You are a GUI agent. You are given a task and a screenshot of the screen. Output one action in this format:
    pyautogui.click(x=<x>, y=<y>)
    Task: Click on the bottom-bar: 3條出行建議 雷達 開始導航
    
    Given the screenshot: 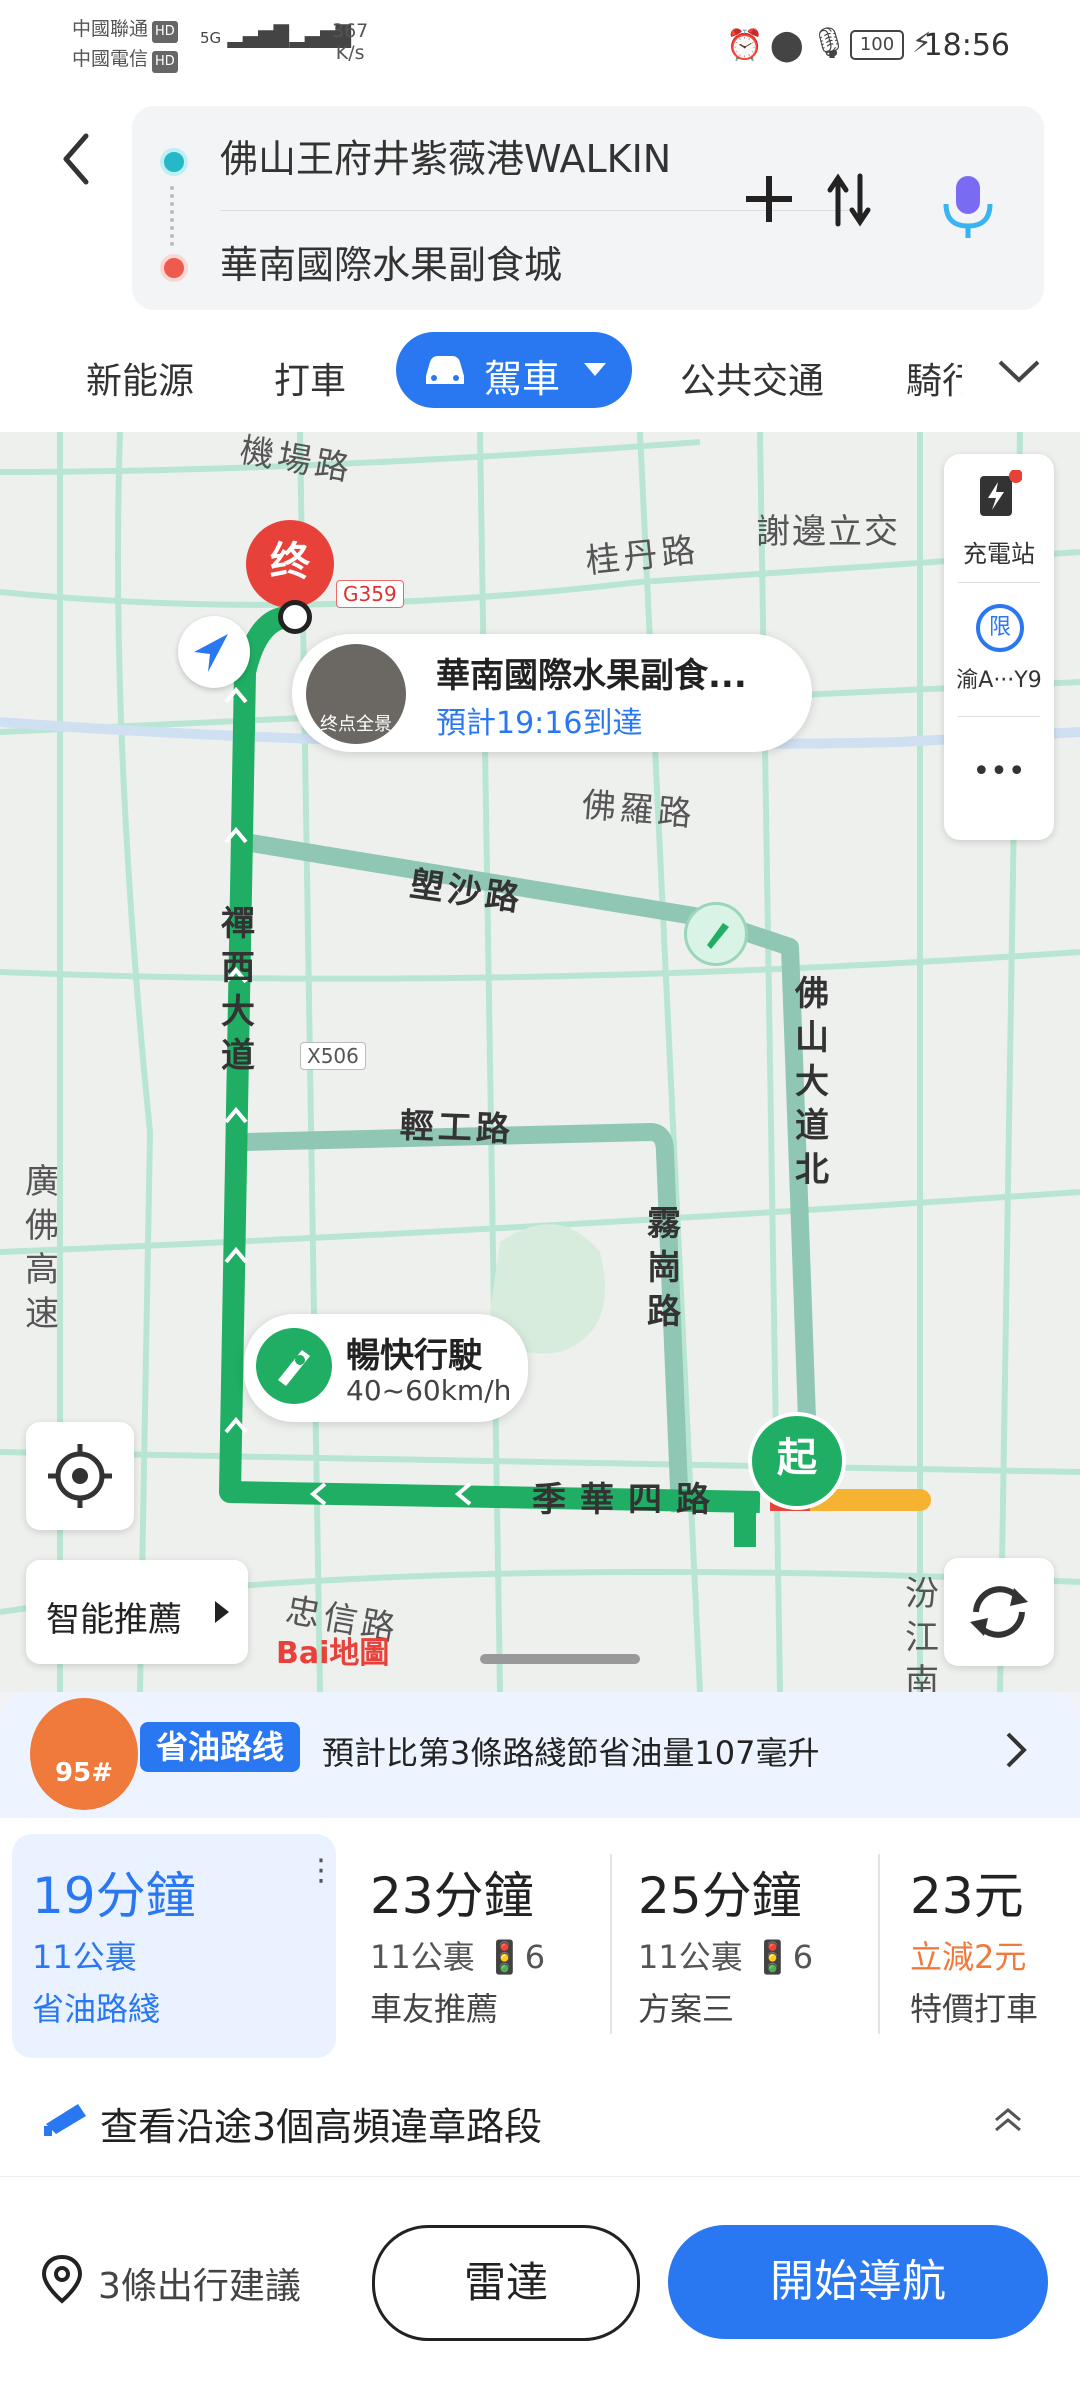 What is the action you would take?
    pyautogui.click(x=540, y=2288)
    